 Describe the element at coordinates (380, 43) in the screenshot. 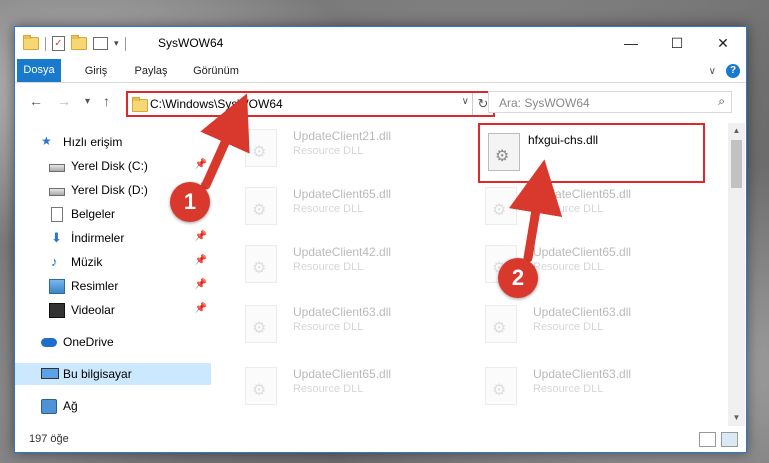

I see `title-bar: ✓ ▾ SysWOW64 — ☐ ✕` at that location.